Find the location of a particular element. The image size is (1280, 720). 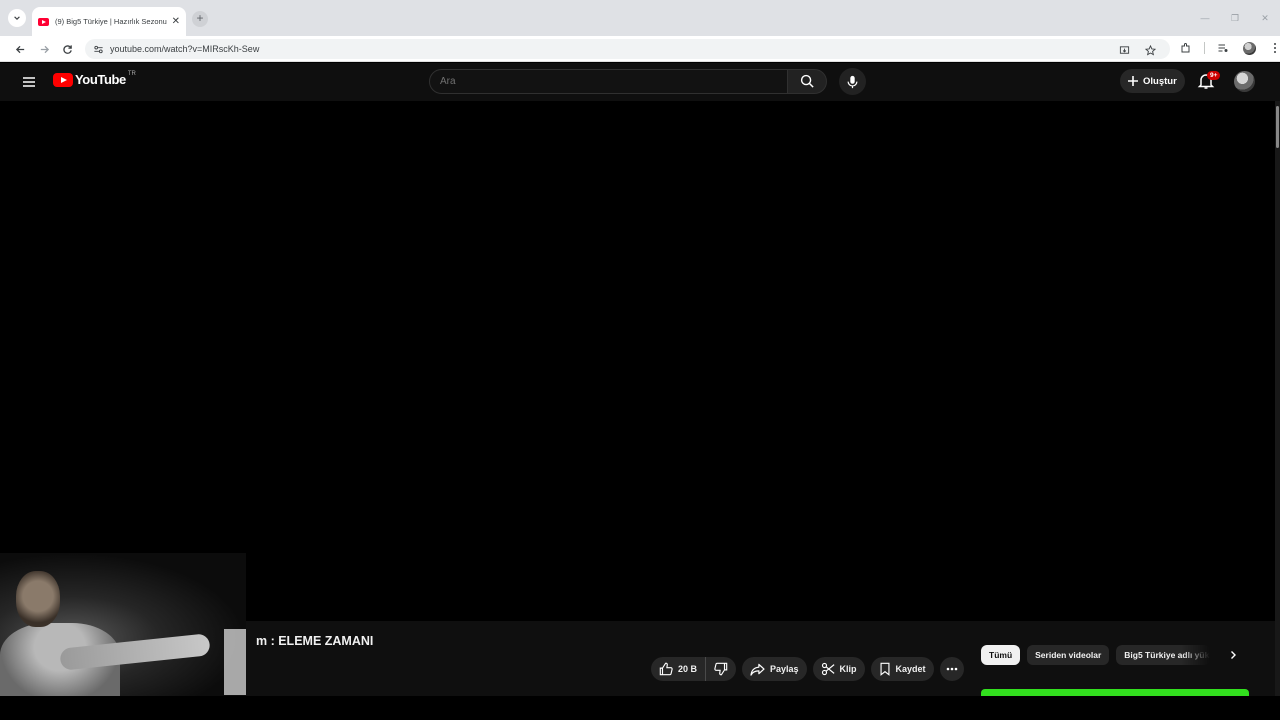

recommended-video-thumbnail is located at coordinates (1115, 692).